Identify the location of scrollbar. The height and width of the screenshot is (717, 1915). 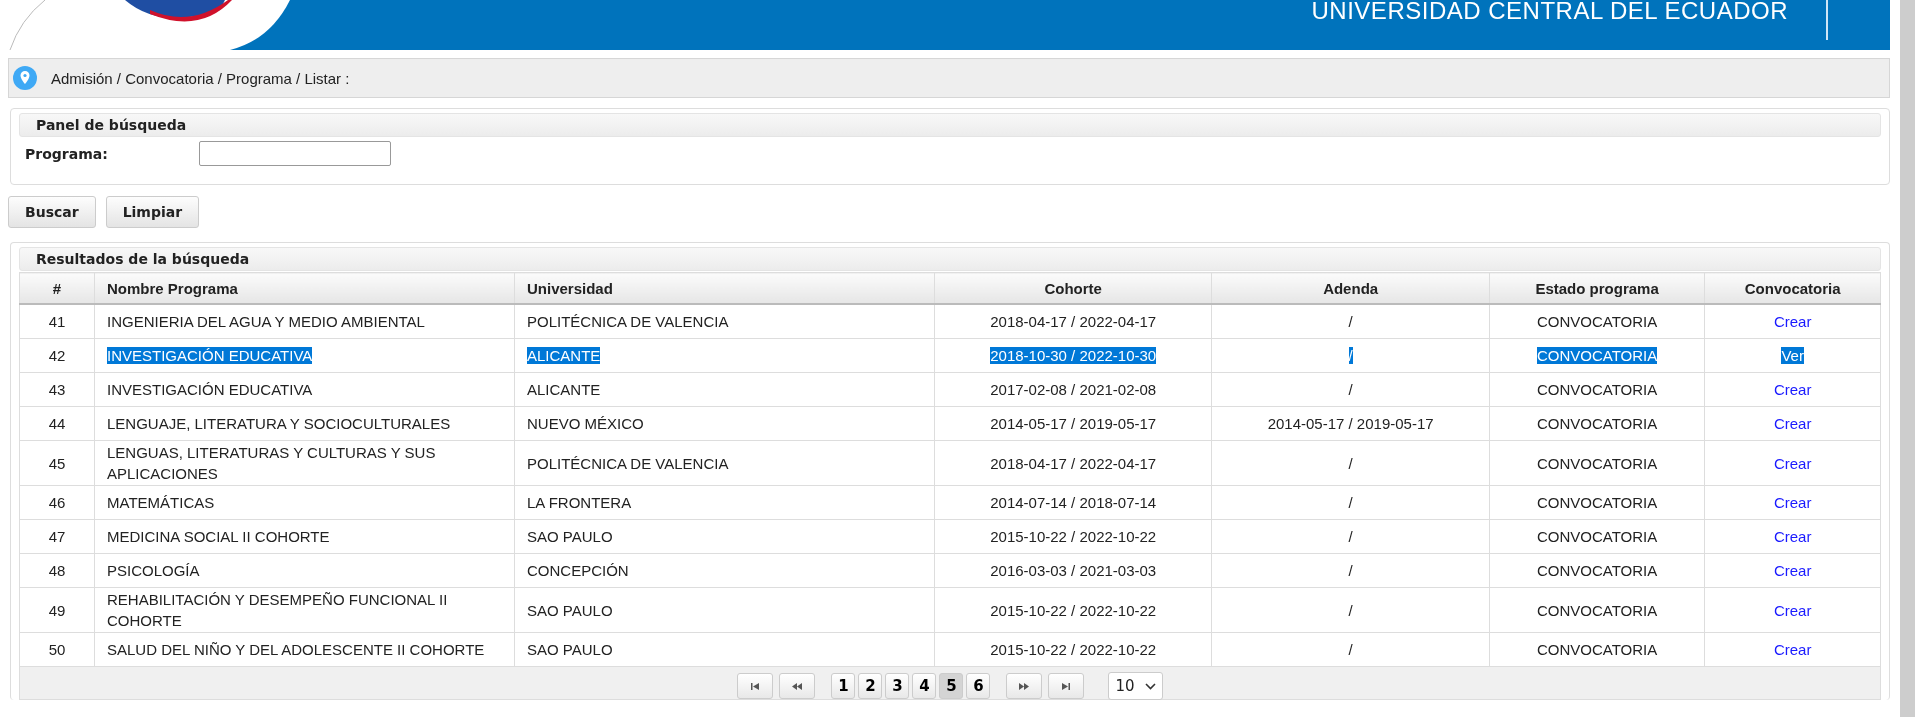
(1907, 358).